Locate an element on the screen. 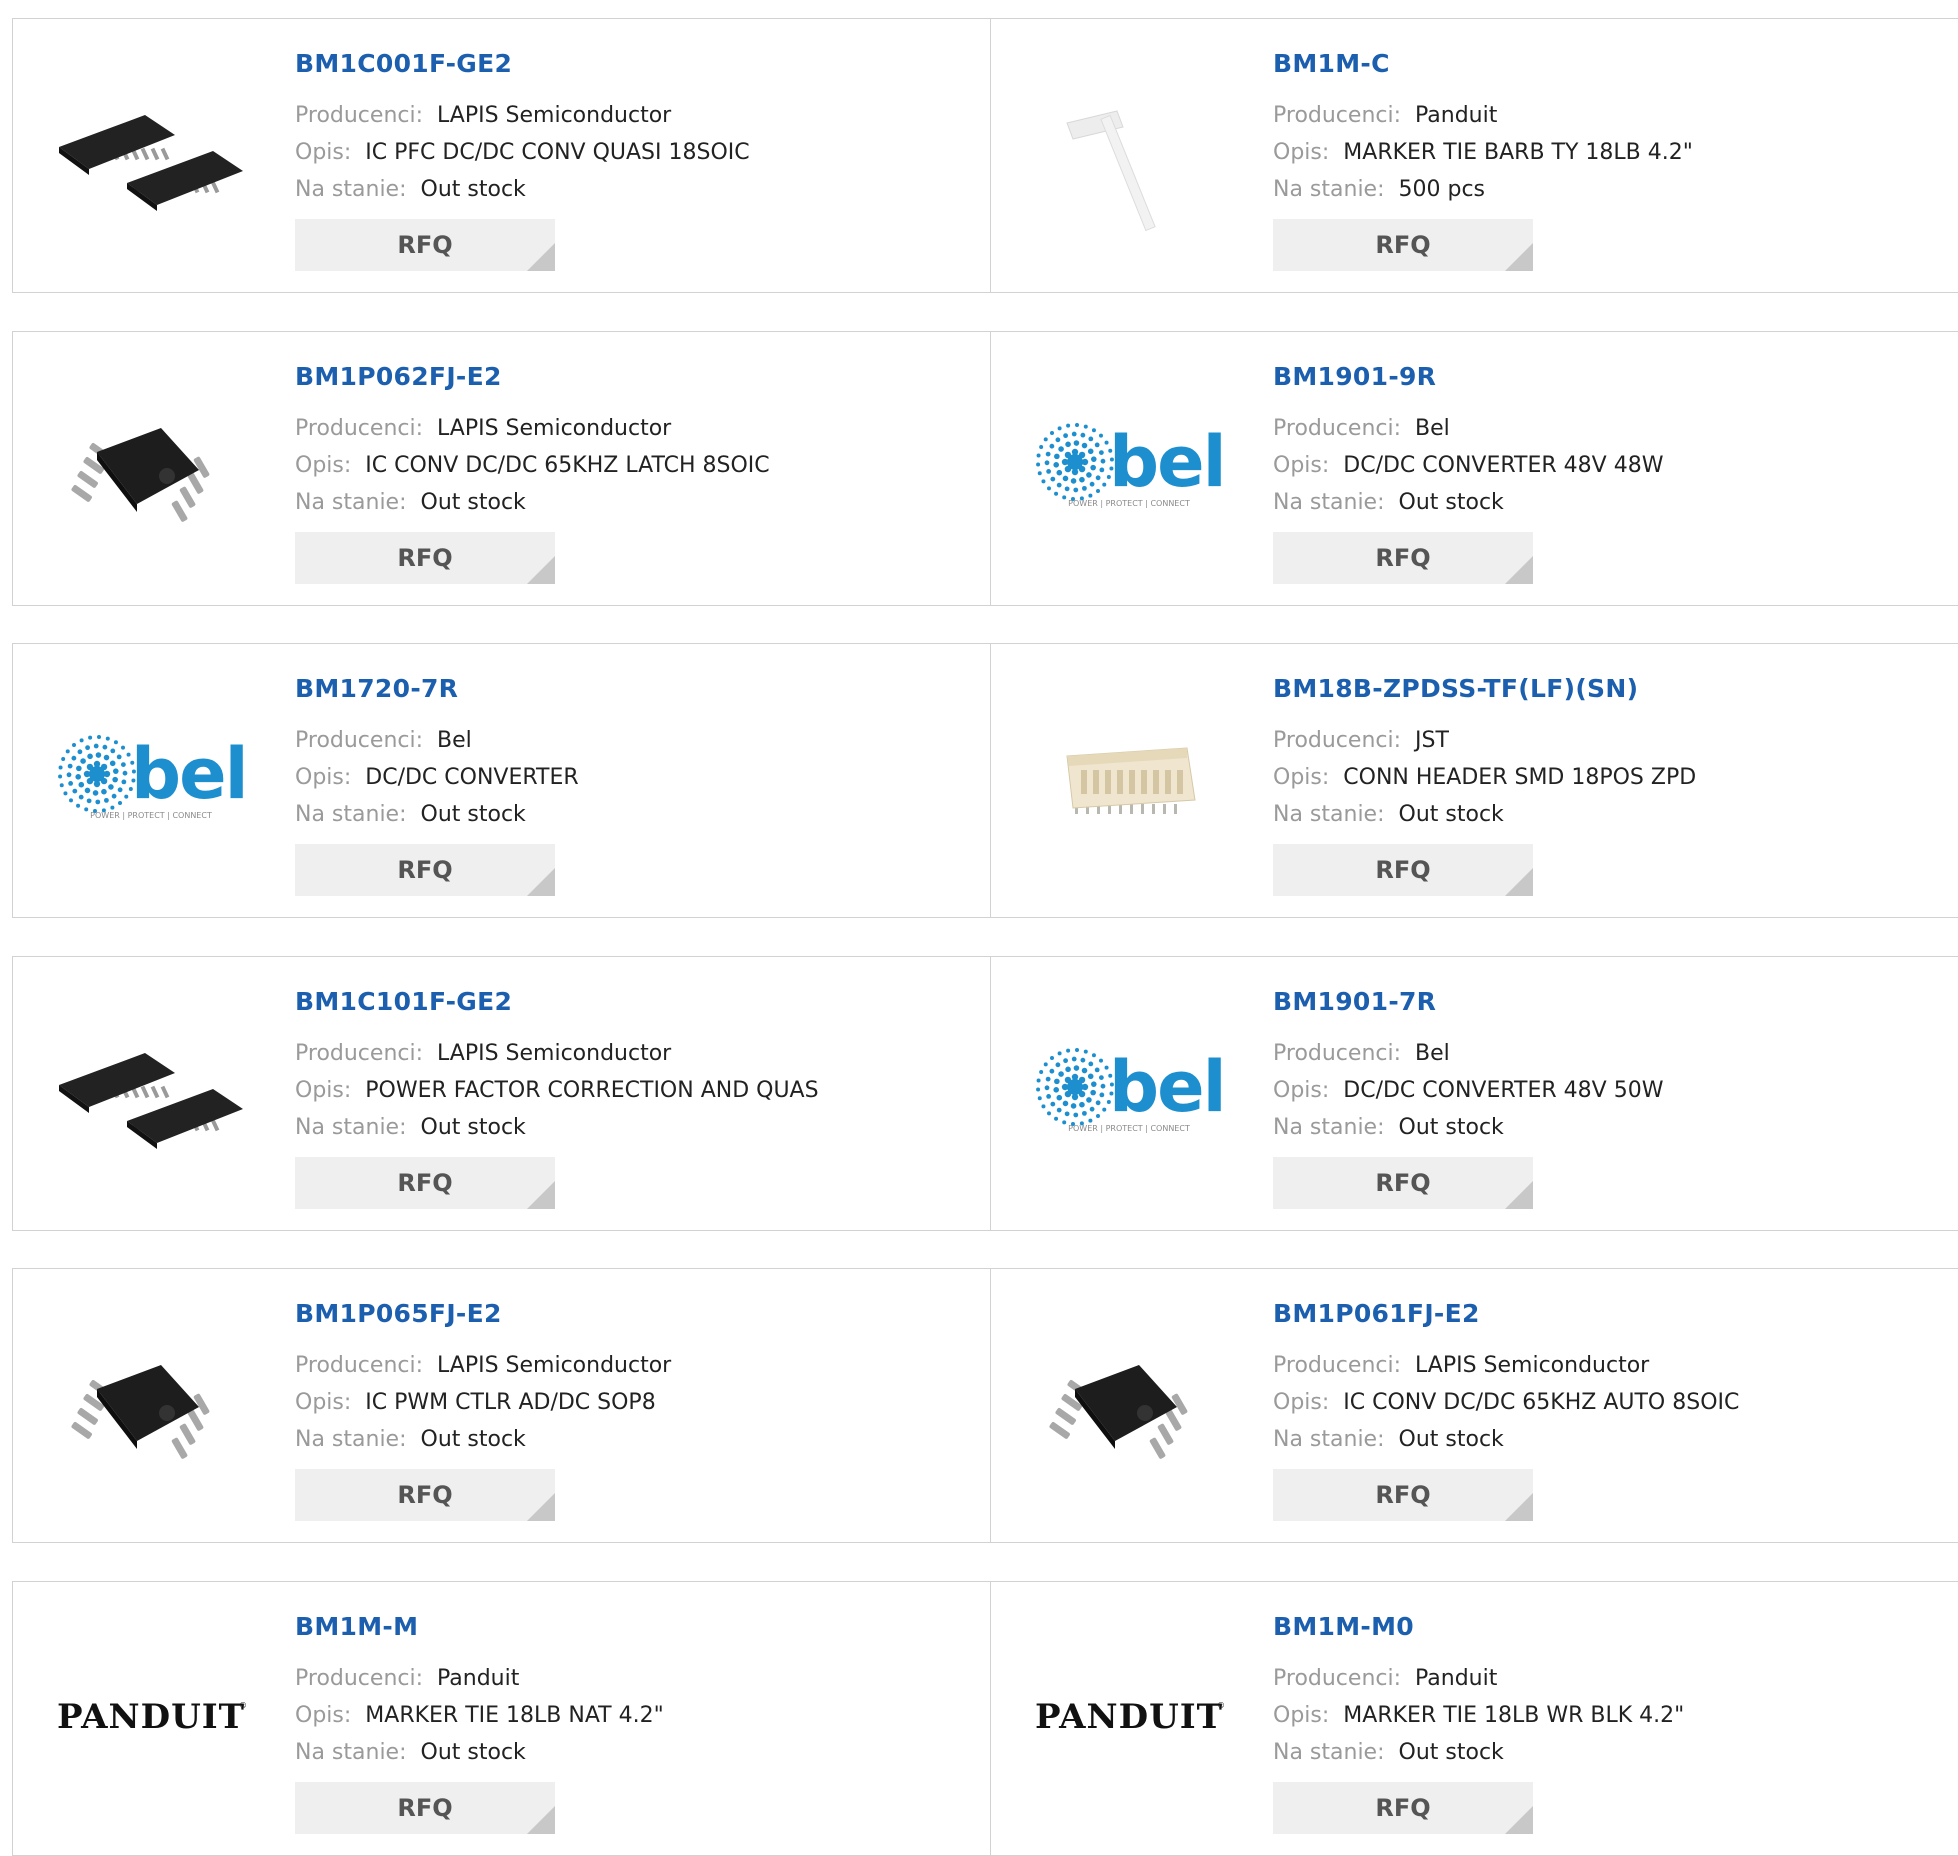  svg-text: PANDUIT is located at coordinates (1129, 1717).